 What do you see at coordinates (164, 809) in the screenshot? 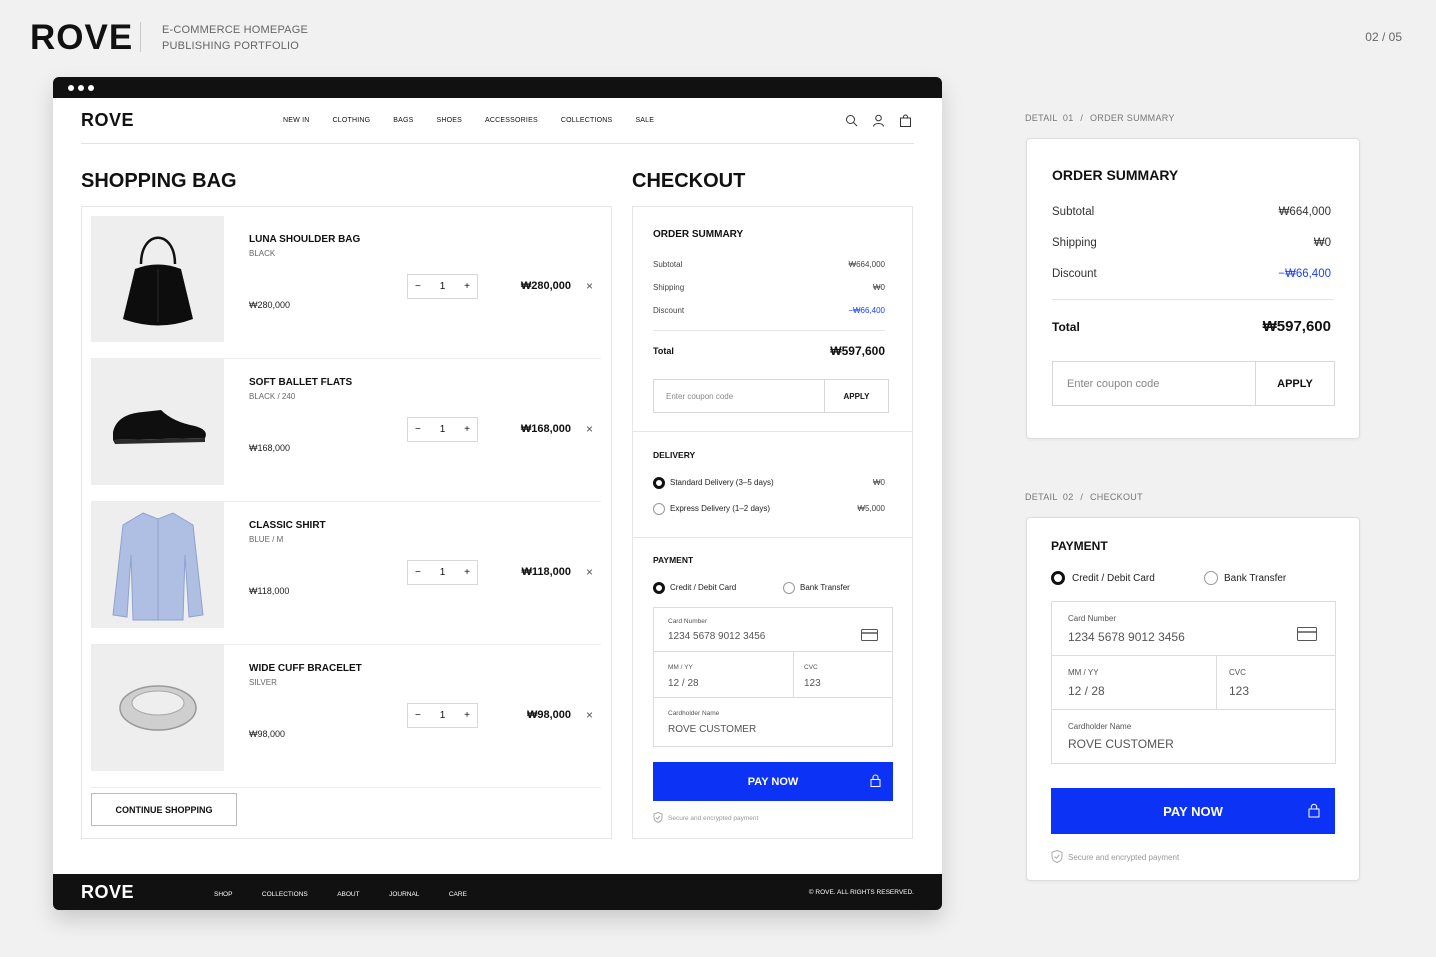
I see `continue-shopping-button: CONTINUE SHOPPING` at bounding box center [164, 809].